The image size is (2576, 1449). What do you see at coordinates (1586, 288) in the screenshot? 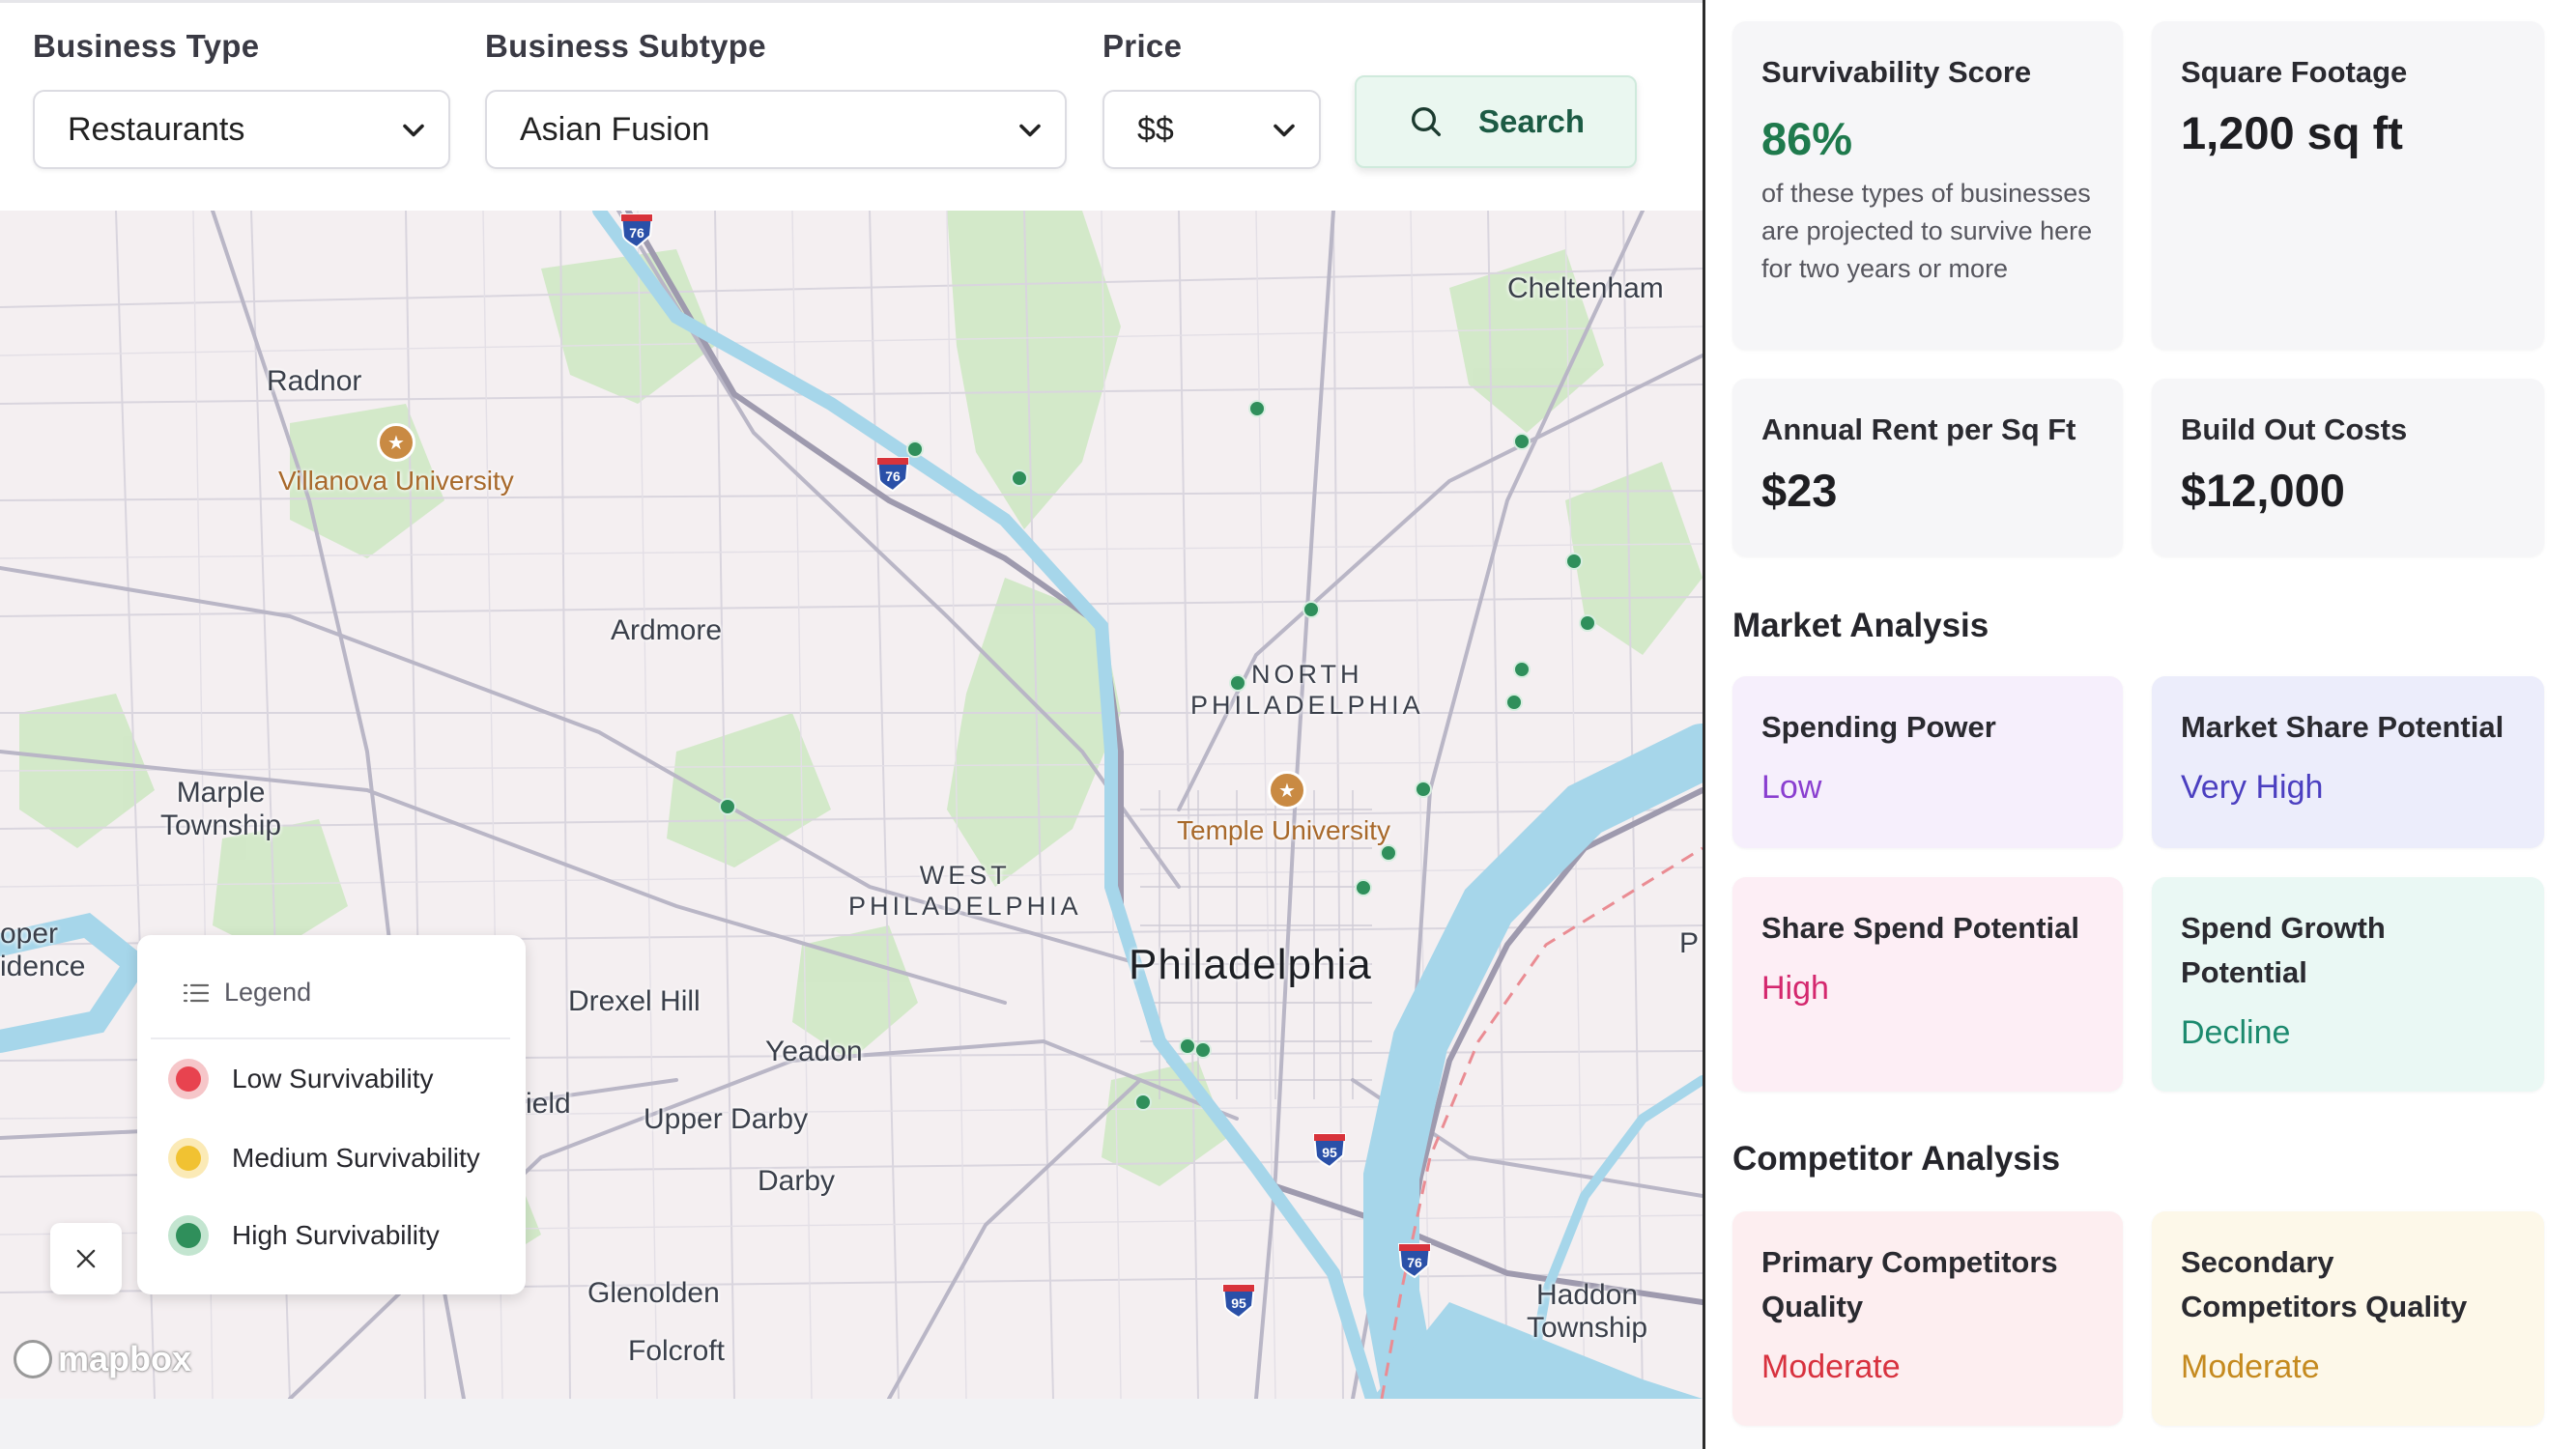
I see `map-label-cheltenham: Cheltenham` at bounding box center [1586, 288].